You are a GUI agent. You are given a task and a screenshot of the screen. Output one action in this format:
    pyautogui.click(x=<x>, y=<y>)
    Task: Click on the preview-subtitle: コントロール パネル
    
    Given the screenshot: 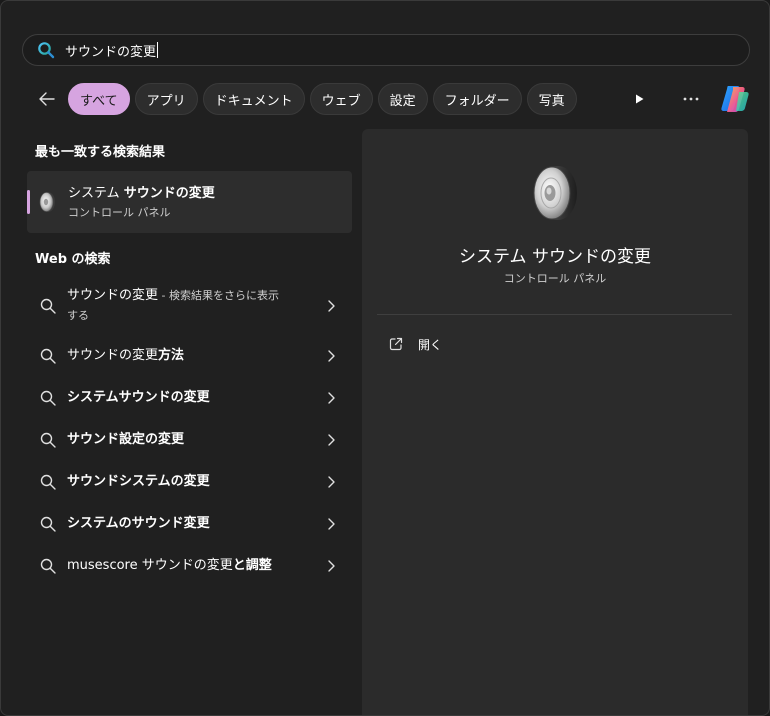 What is the action you would take?
    pyautogui.click(x=555, y=278)
    